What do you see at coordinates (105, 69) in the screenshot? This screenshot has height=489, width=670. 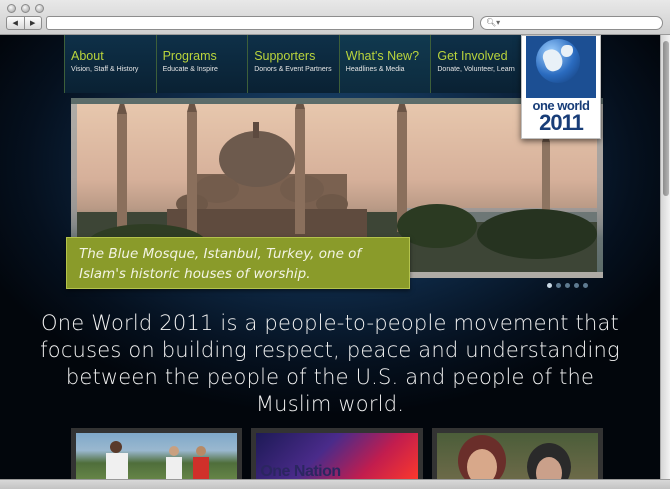 I see `nav-subtitle: Vision, Staff & History` at bounding box center [105, 69].